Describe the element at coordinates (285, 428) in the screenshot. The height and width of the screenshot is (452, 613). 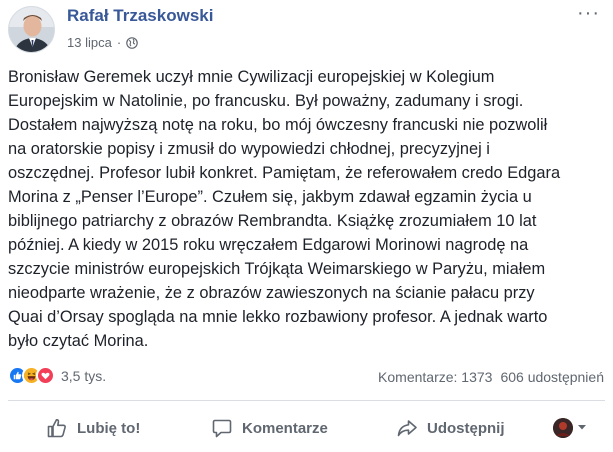
I see `comment-label: Komentarze` at that location.